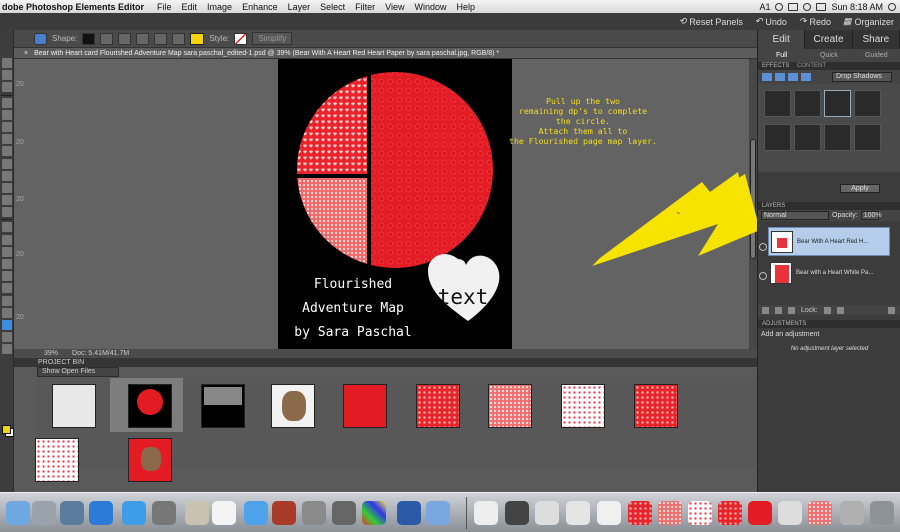  I want to click on downloads-stack-icon, so click(852, 513).